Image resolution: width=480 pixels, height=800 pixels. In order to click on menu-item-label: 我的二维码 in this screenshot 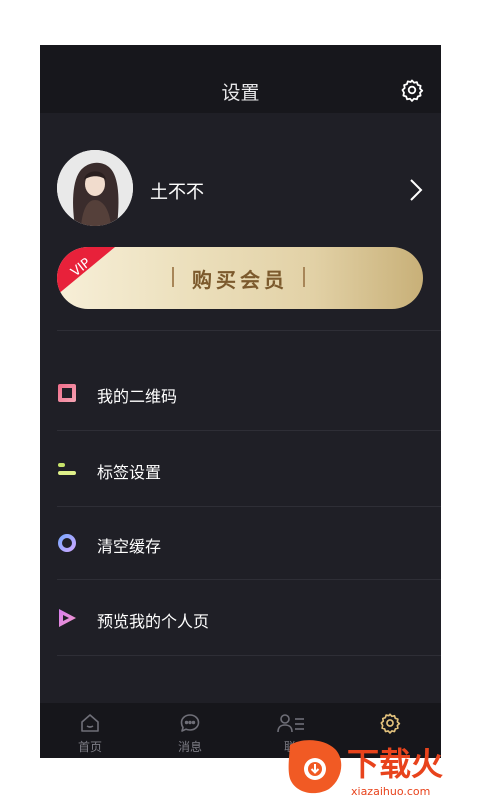, I will do `click(137, 396)`.